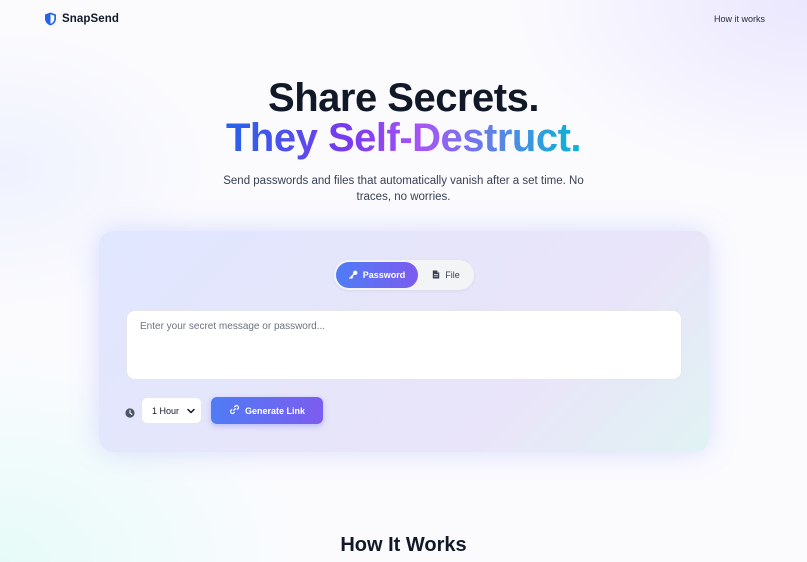 The image size is (807, 562). Describe the element at coordinates (403, 545) in the screenshot. I see `how-it-works-title: How It Works` at that location.